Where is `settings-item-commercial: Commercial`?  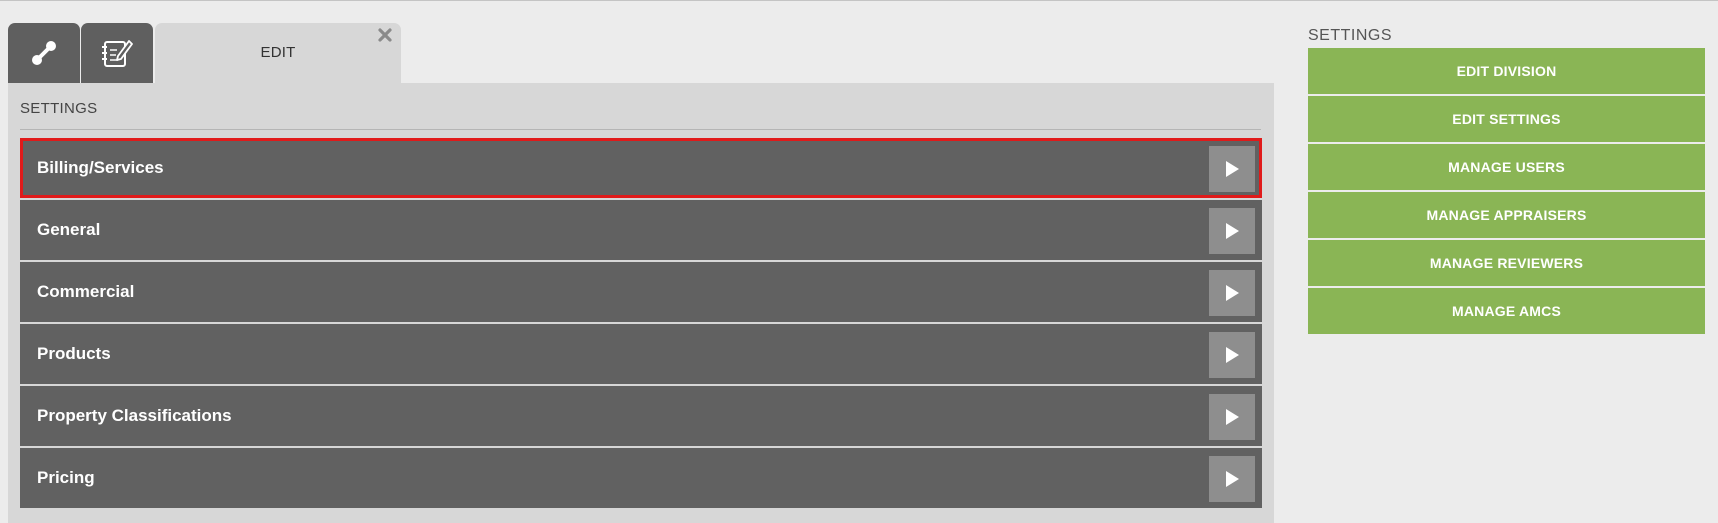 settings-item-commercial: Commercial is located at coordinates (641, 292).